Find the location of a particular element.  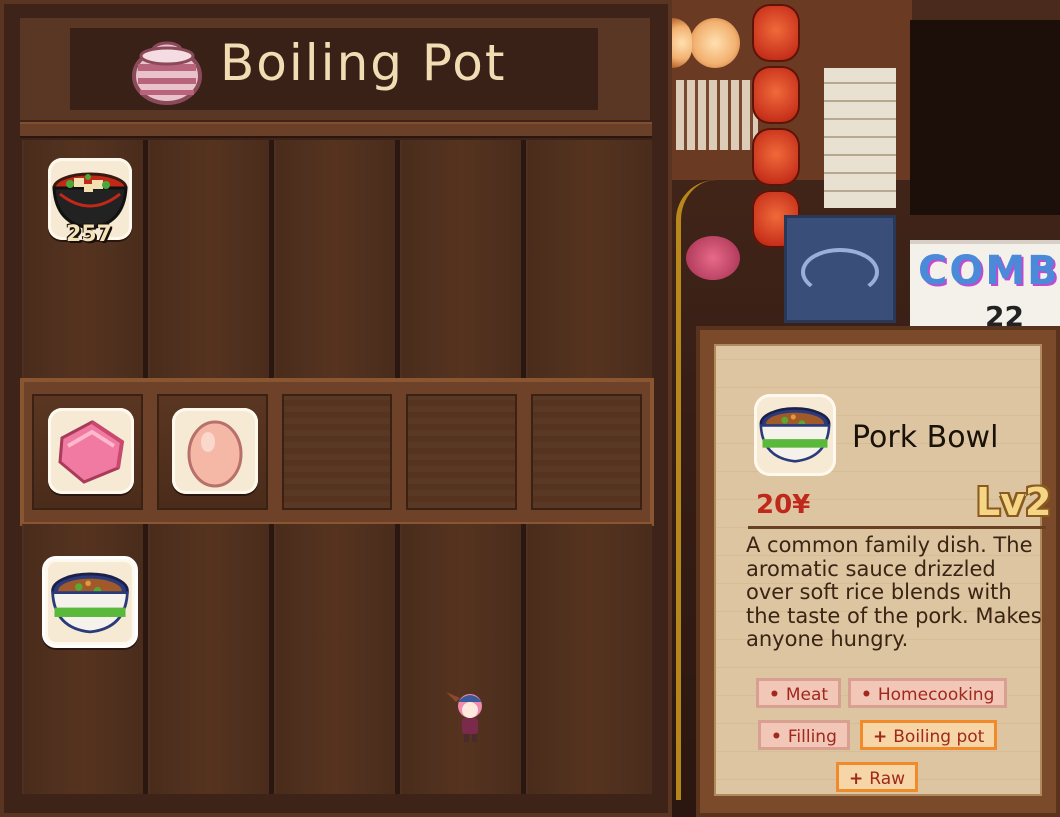

background-pot-icon is located at coordinates (713, 258).